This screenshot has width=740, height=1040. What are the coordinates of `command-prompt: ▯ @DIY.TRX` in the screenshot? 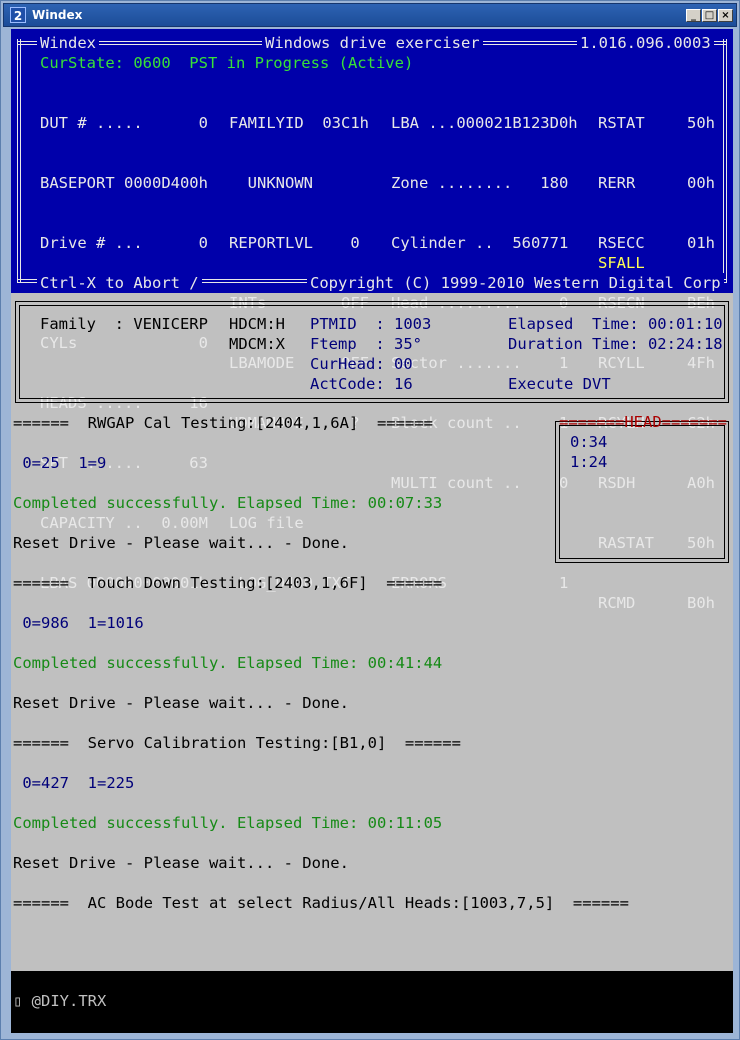 It's located at (59, 1001).